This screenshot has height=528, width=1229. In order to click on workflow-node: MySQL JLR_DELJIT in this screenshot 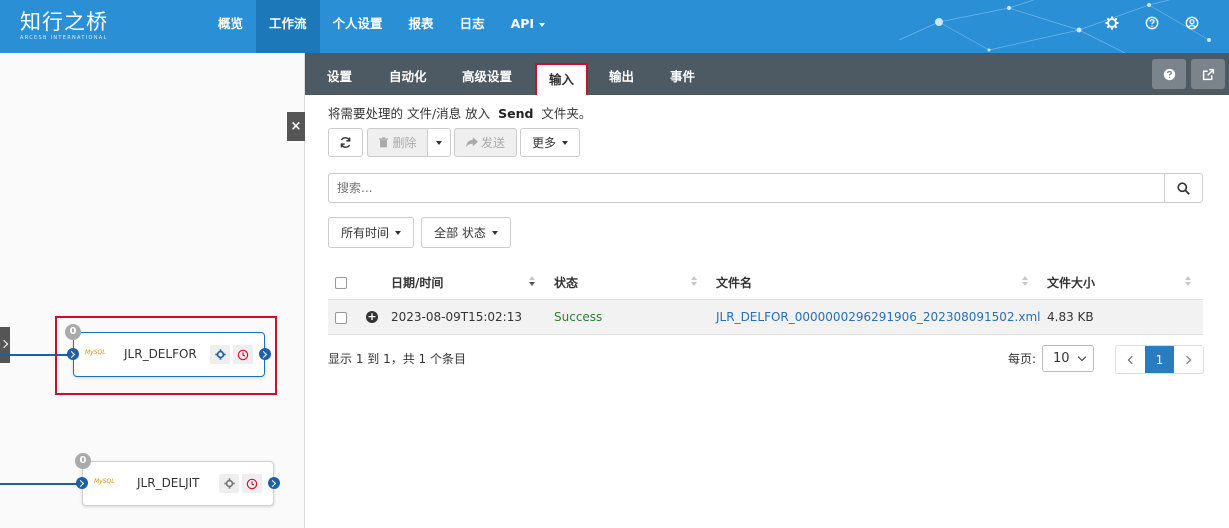, I will do `click(178, 483)`.